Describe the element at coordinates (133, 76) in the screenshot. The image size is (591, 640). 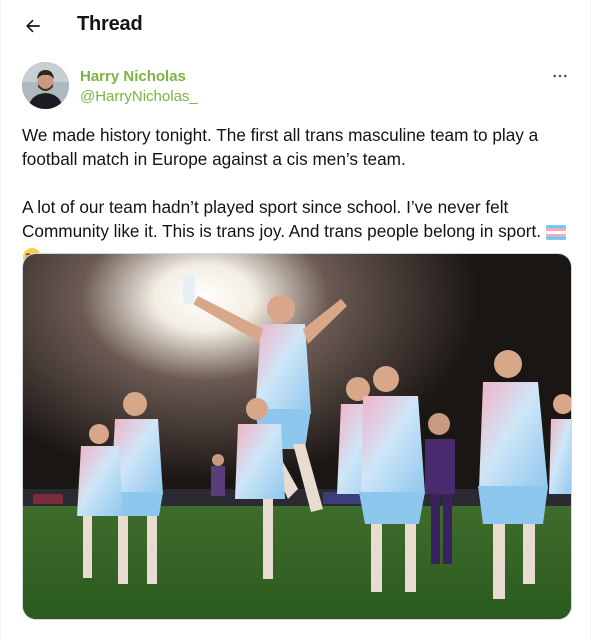
I see `author-name: Harry Nicholas` at that location.